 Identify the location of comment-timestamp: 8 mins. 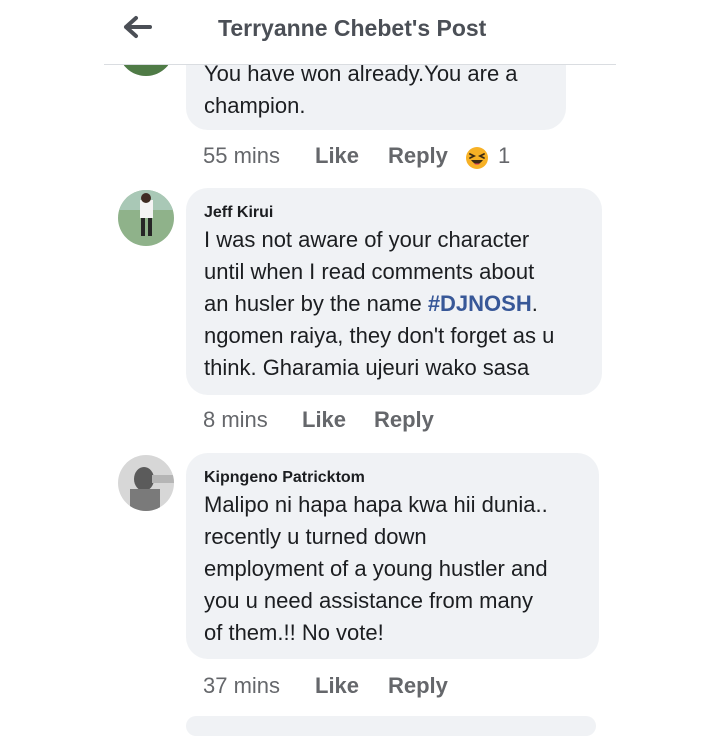
(235, 419).